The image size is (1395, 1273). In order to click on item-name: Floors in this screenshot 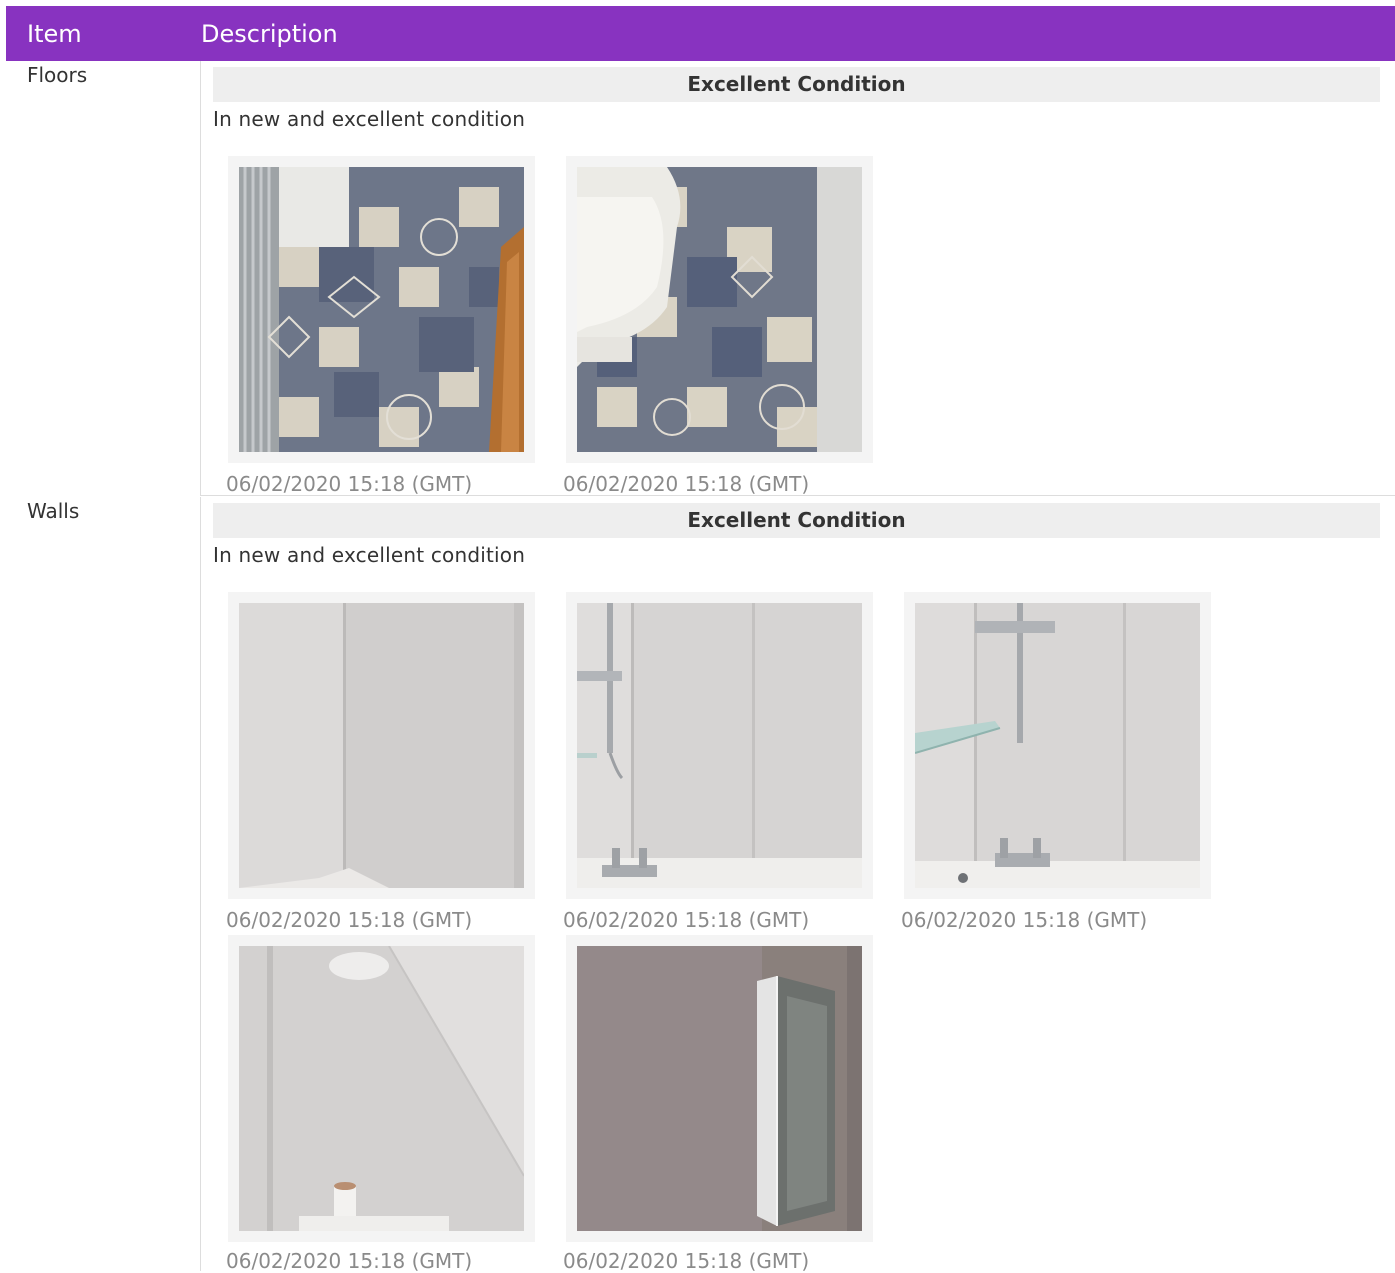, I will do `click(57, 75)`.